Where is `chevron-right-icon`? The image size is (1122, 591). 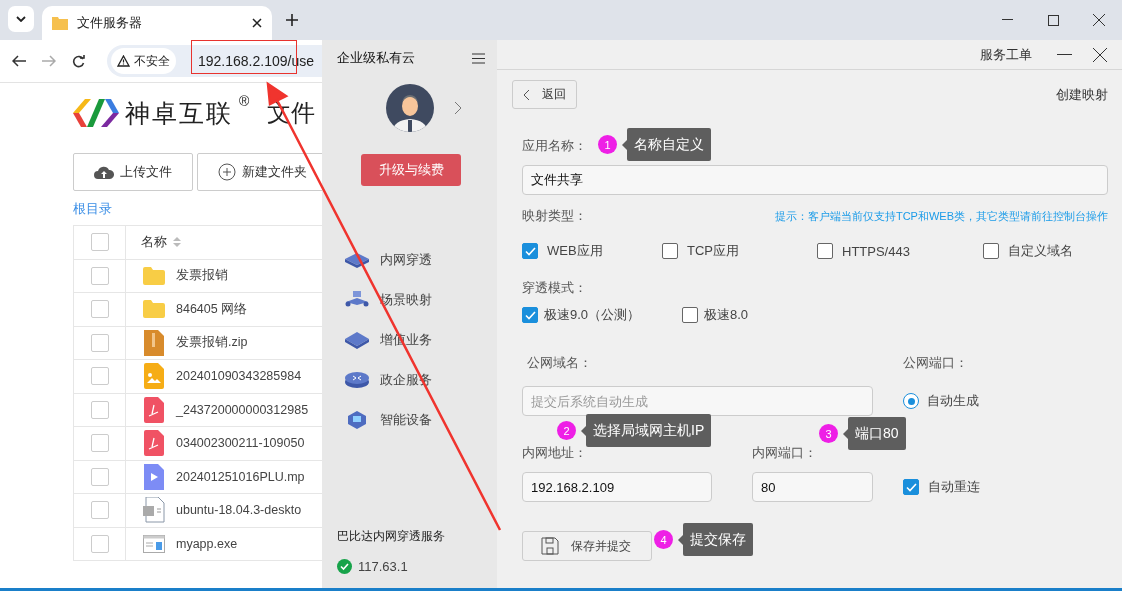 chevron-right-icon is located at coordinates (458, 108).